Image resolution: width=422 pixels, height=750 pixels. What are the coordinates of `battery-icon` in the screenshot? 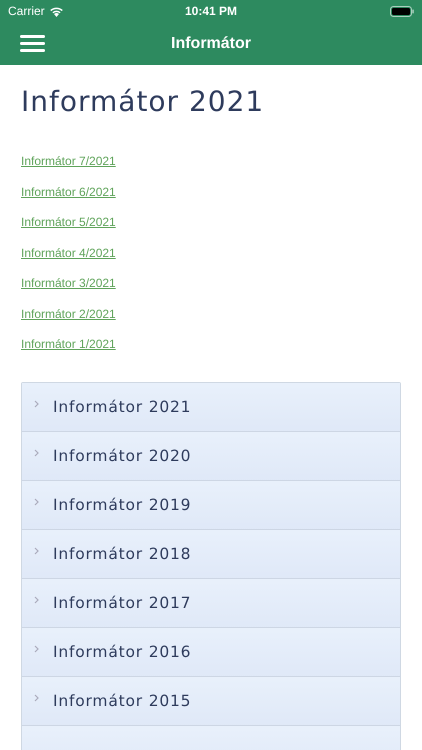 It's located at (402, 11).